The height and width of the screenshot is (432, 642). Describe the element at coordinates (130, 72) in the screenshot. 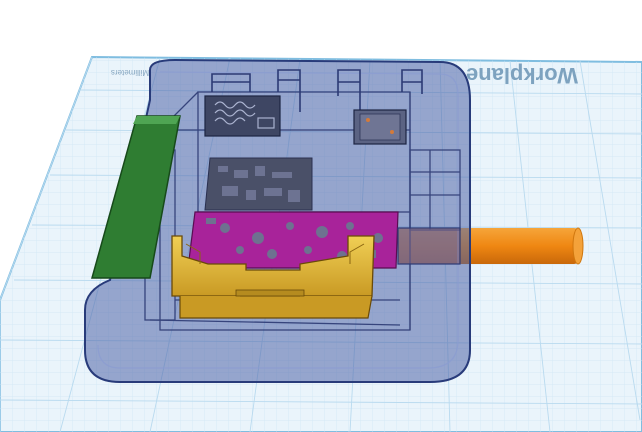

I see `workplane-units-label: Millimeters` at that location.